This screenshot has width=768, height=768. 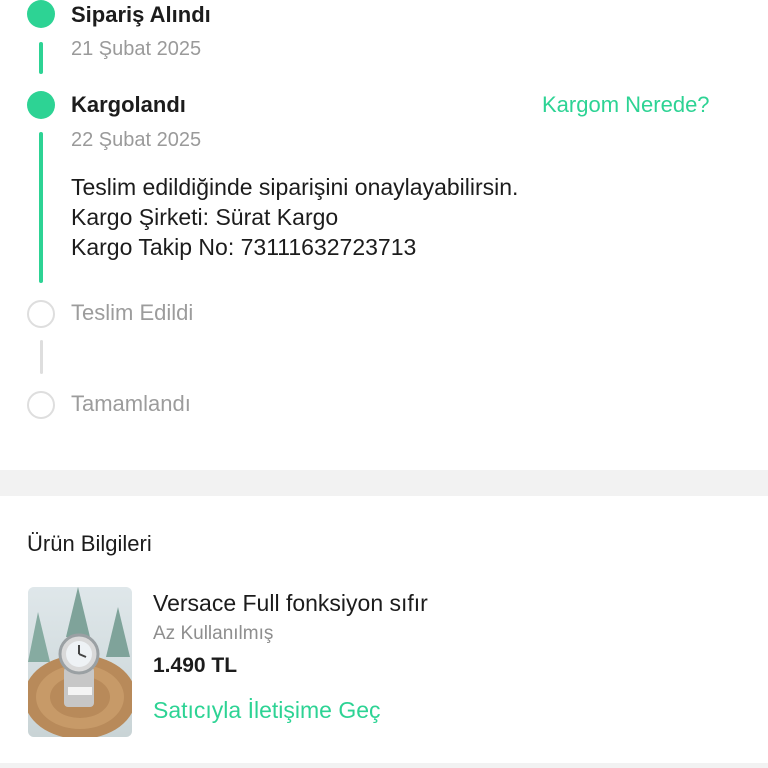 What do you see at coordinates (205, 217) in the screenshot?
I see `cargo-company: Kargo Şirketi: Sürat Kargo` at bounding box center [205, 217].